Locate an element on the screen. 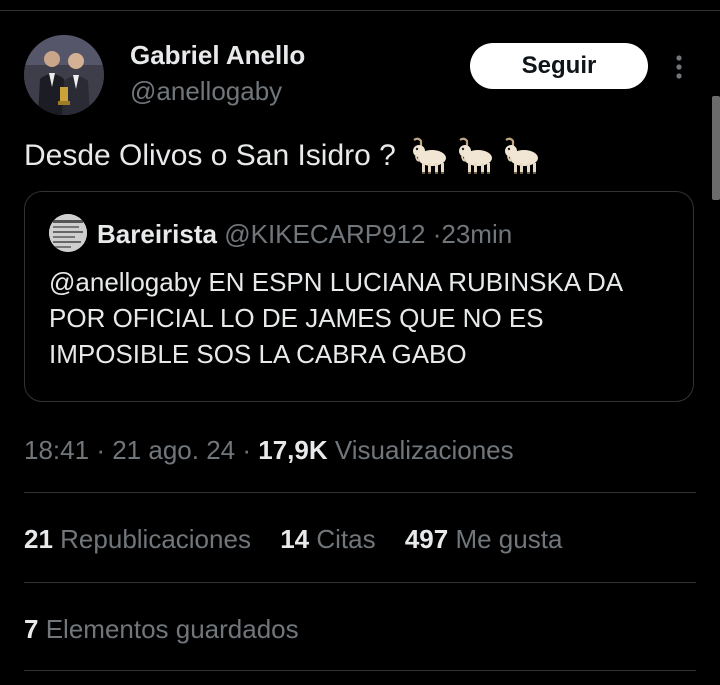 The width and height of the screenshot is (720, 685). reposts-stat: 21 Republicaciones is located at coordinates (141, 539).